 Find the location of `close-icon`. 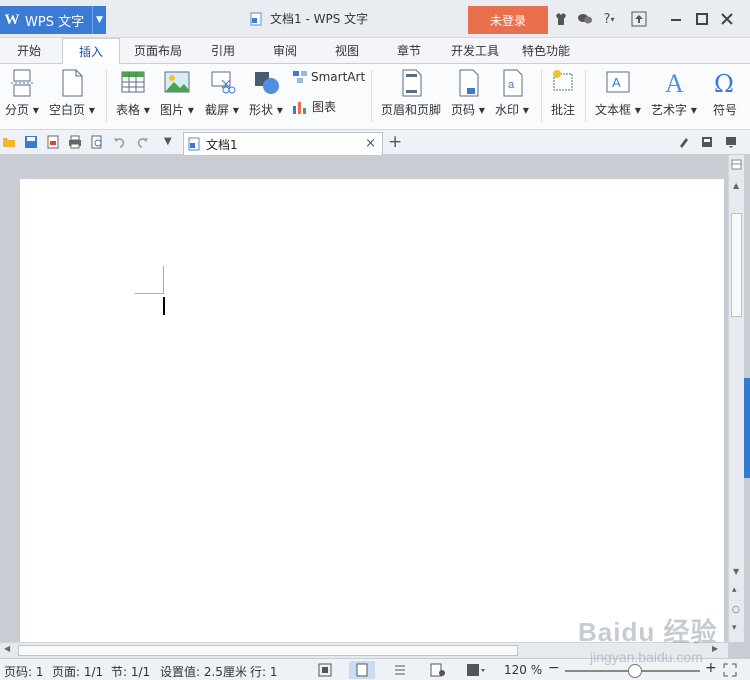

close-icon is located at coordinates (727, 19).